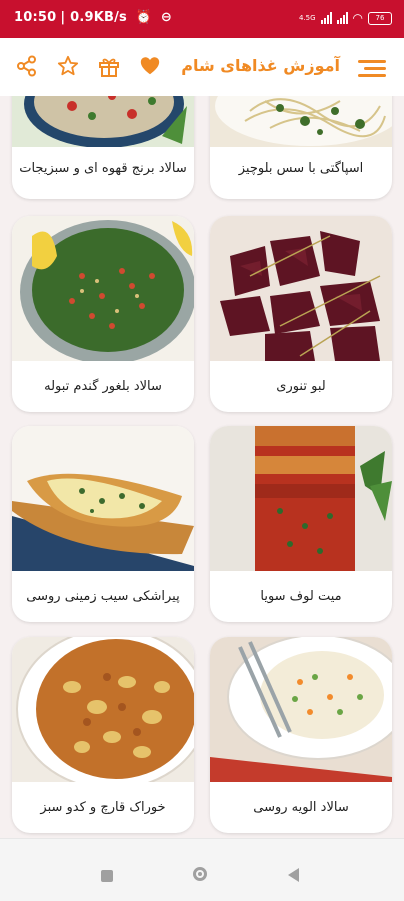  Describe the element at coordinates (144, 17) in the screenshot. I see `alarm-icon: ⏰` at that location.